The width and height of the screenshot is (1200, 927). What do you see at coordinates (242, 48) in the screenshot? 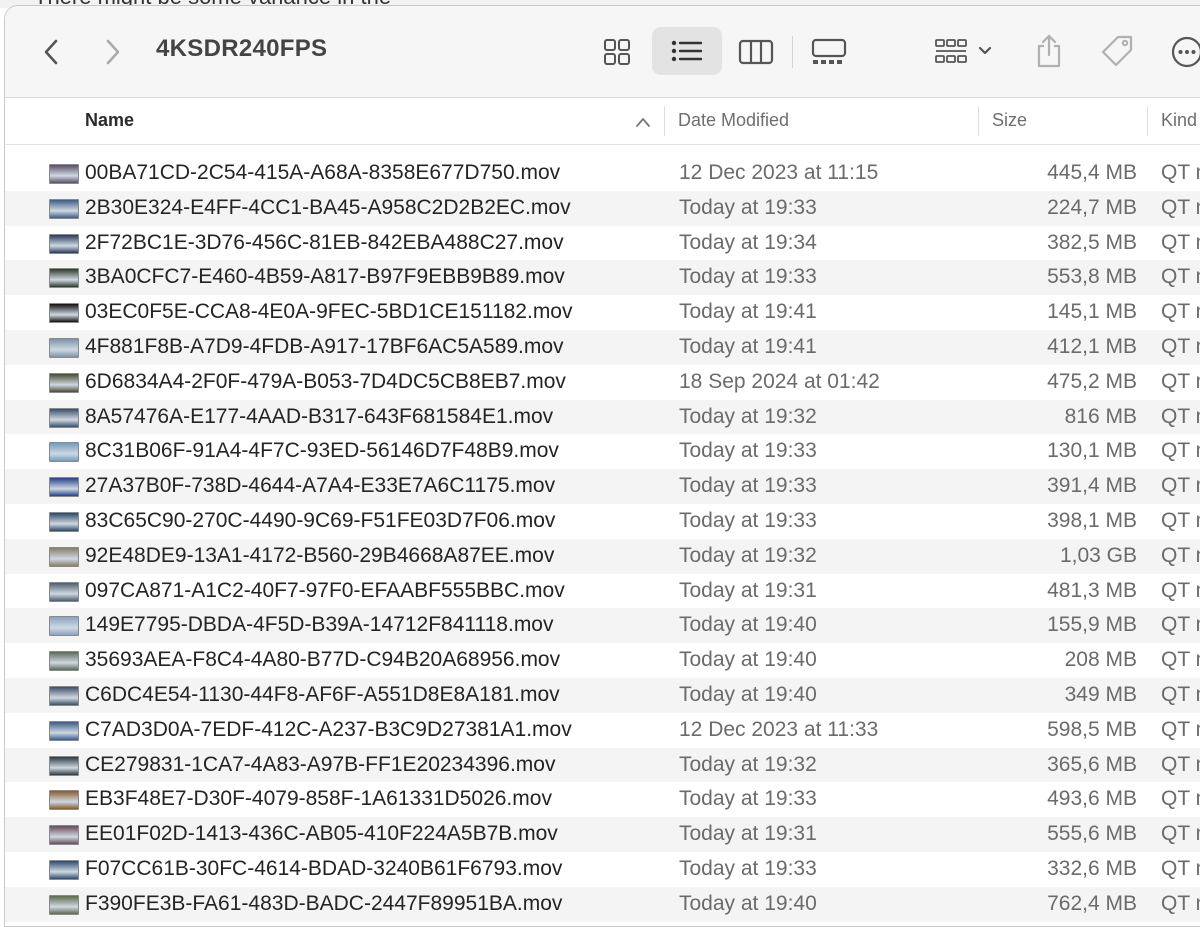
I see `window-title: 4KSDR240FPS` at bounding box center [242, 48].